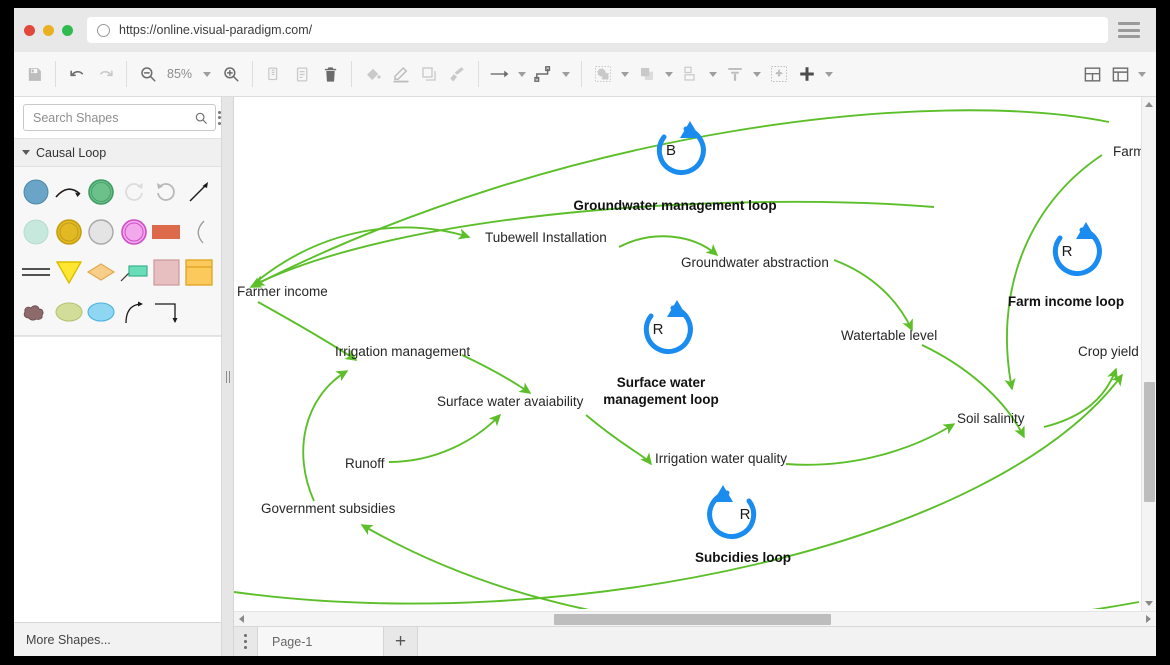  Describe the element at coordinates (1108, 351) in the screenshot. I see `node-crop-yield: Crop yield` at that location.